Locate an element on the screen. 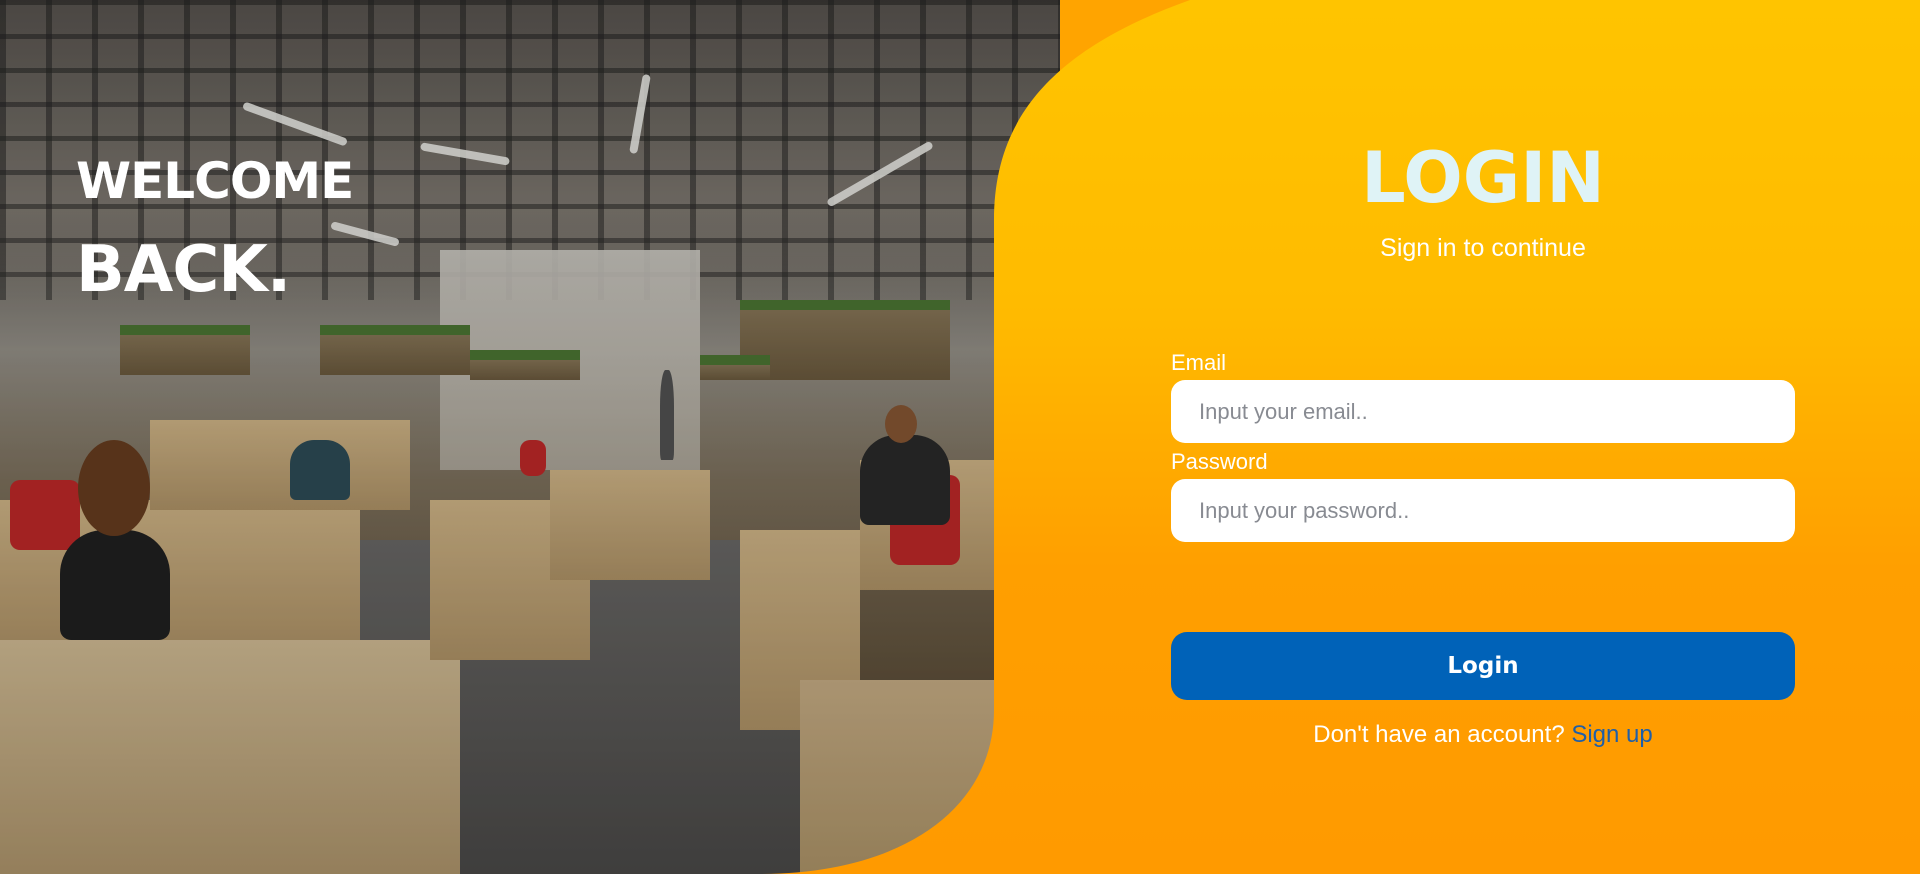 Image resolution: width=1920 pixels, height=874 pixels. email-label: Email is located at coordinates (1199, 362).